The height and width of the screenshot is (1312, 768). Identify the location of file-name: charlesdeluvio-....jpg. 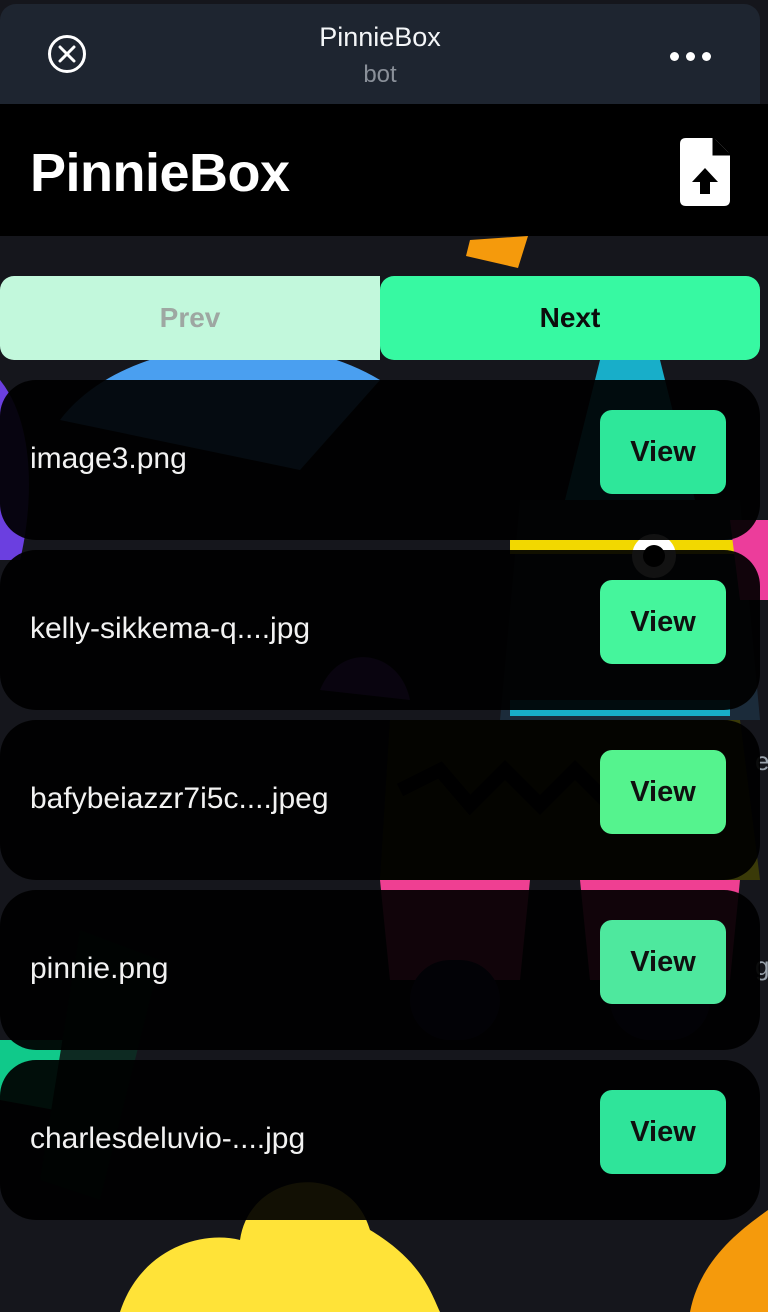
(168, 1138).